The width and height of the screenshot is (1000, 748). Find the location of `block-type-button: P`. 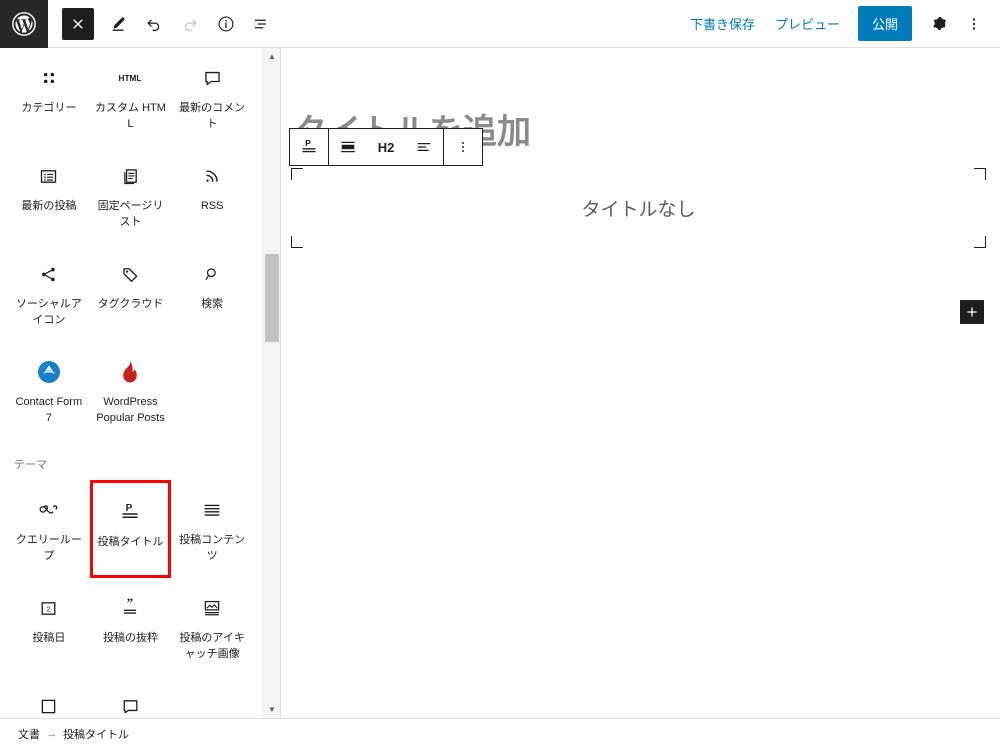

block-type-button: P is located at coordinates (309, 147).